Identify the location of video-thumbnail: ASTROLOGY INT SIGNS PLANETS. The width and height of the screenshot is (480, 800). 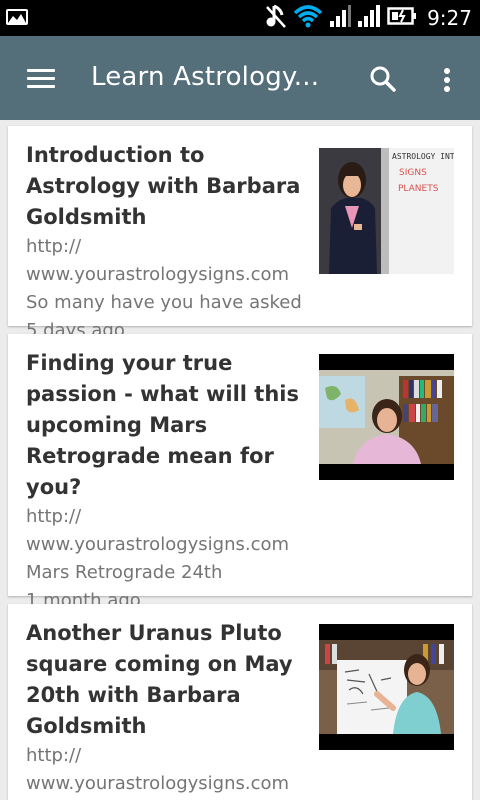
(386, 211).